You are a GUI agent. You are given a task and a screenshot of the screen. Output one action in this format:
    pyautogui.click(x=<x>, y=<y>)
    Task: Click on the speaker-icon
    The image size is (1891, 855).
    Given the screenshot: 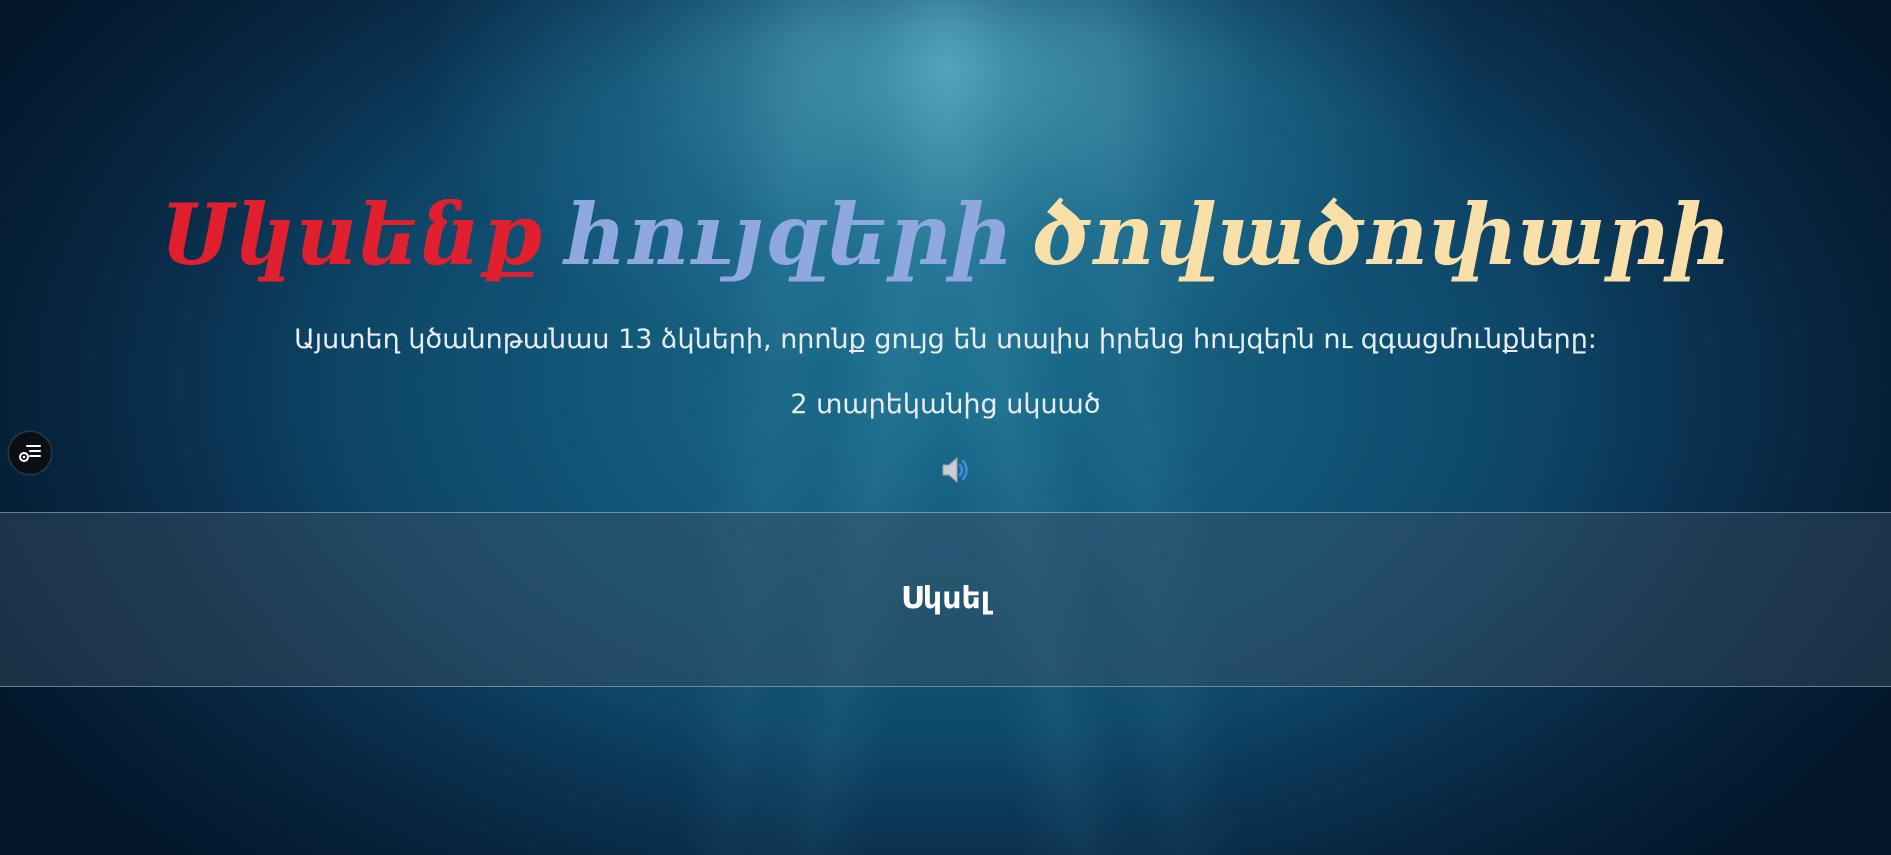 What is the action you would take?
    pyautogui.click(x=956, y=470)
    